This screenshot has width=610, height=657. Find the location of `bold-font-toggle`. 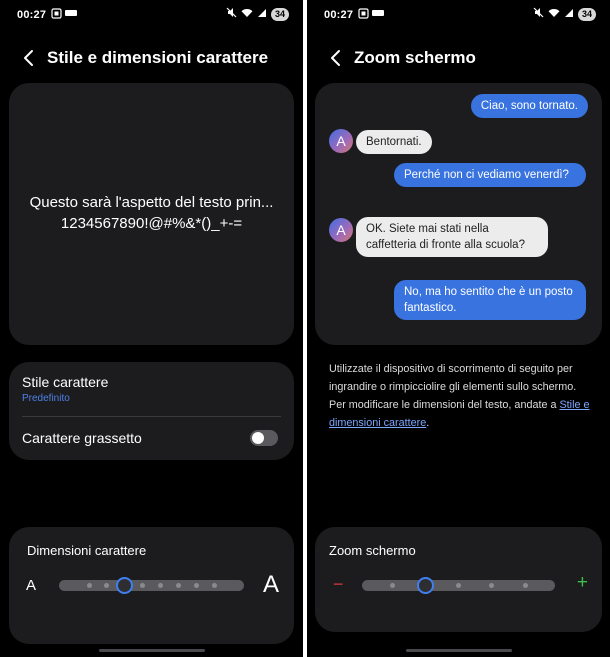

bold-font-toggle is located at coordinates (264, 438).